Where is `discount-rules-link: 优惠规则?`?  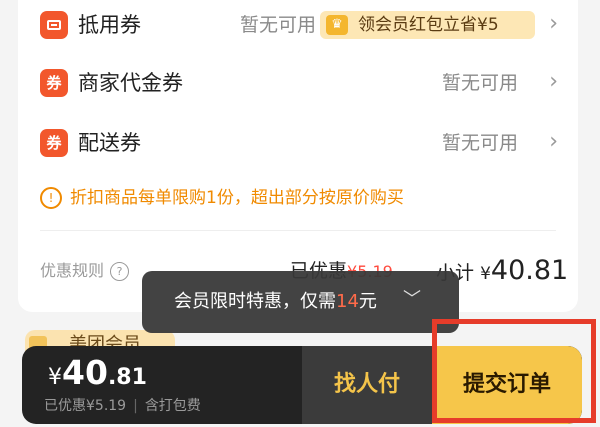
discount-rules-link: 优惠规则? is located at coordinates (85, 271).